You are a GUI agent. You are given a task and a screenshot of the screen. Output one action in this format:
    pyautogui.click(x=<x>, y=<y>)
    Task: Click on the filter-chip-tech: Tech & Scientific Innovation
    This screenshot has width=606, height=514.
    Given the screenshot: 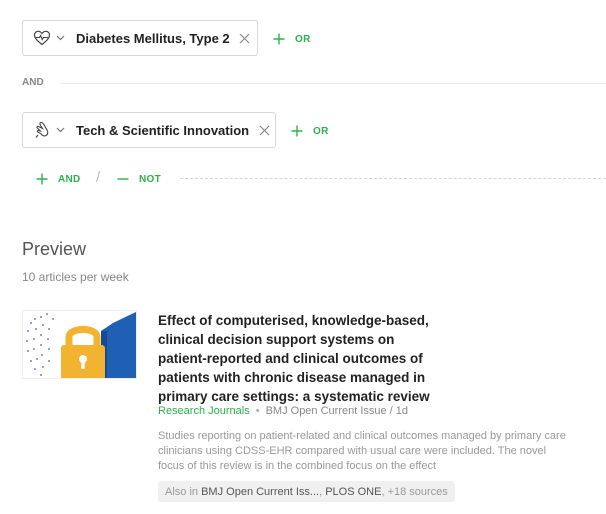 What is the action you would take?
    pyautogui.click(x=149, y=130)
    